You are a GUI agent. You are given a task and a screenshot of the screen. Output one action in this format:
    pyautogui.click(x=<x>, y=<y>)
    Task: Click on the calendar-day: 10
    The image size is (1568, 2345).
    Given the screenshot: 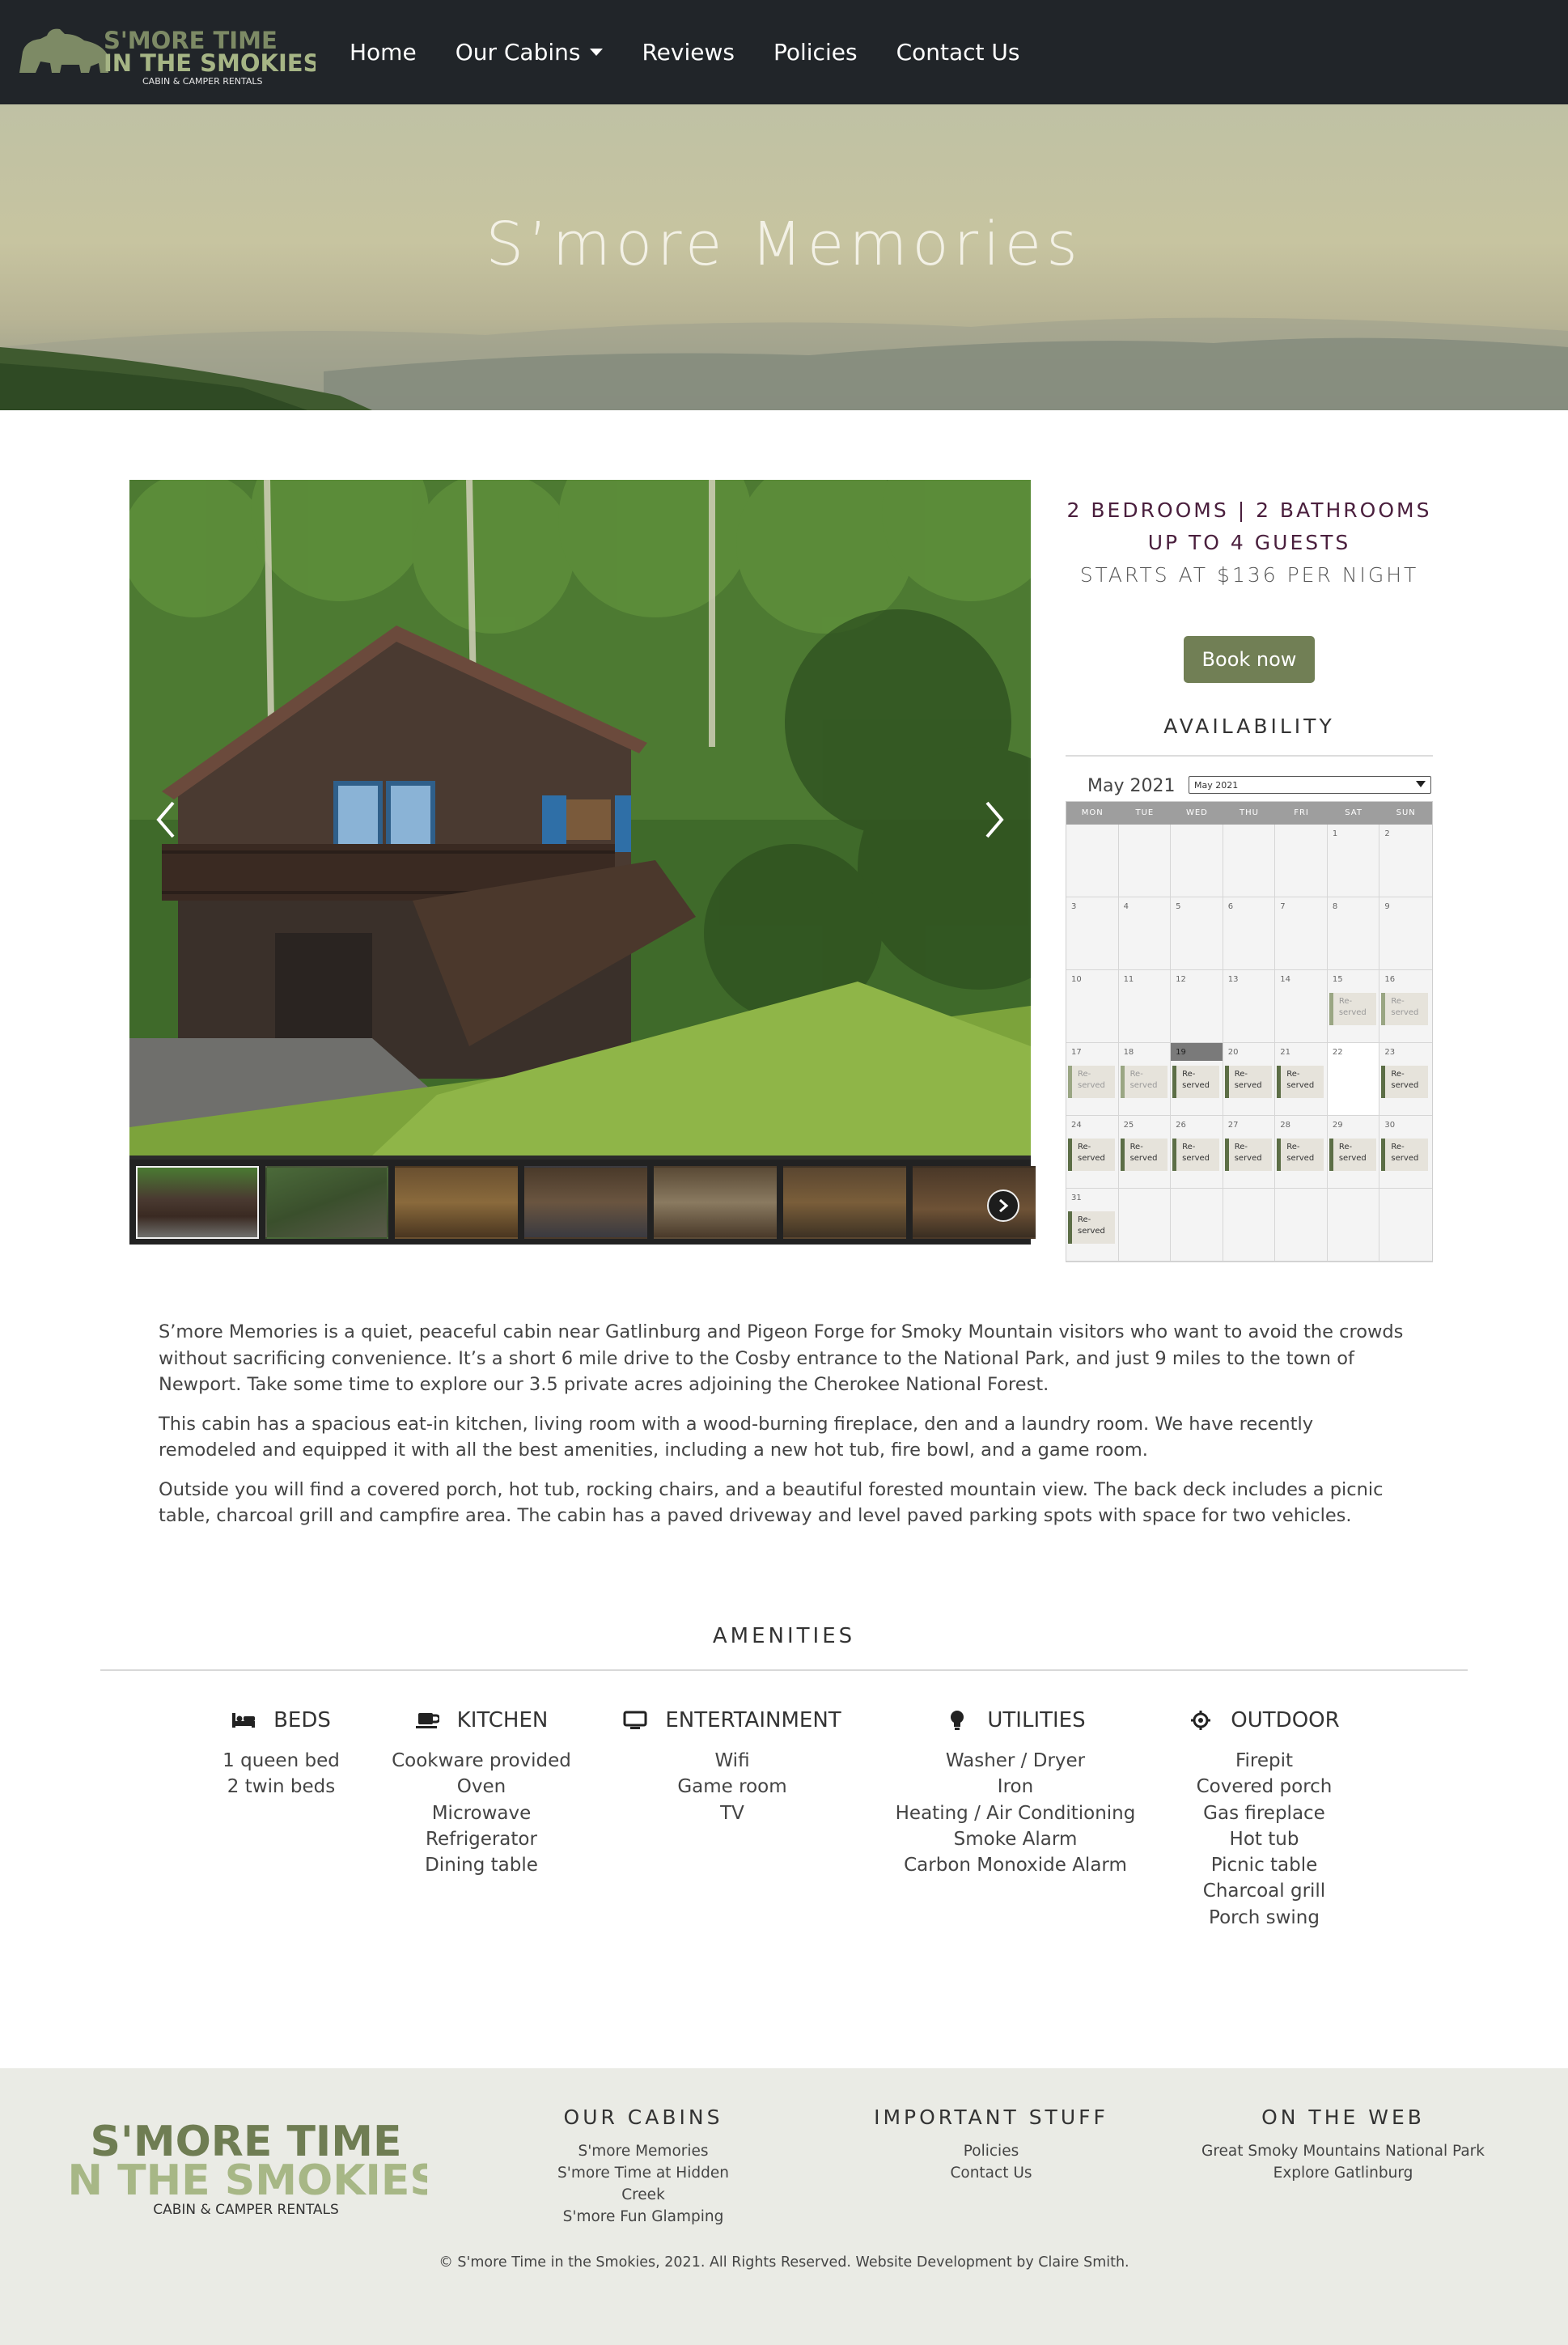 What is the action you would take?
    pyautogui.click(x=1093, y=1007)
    